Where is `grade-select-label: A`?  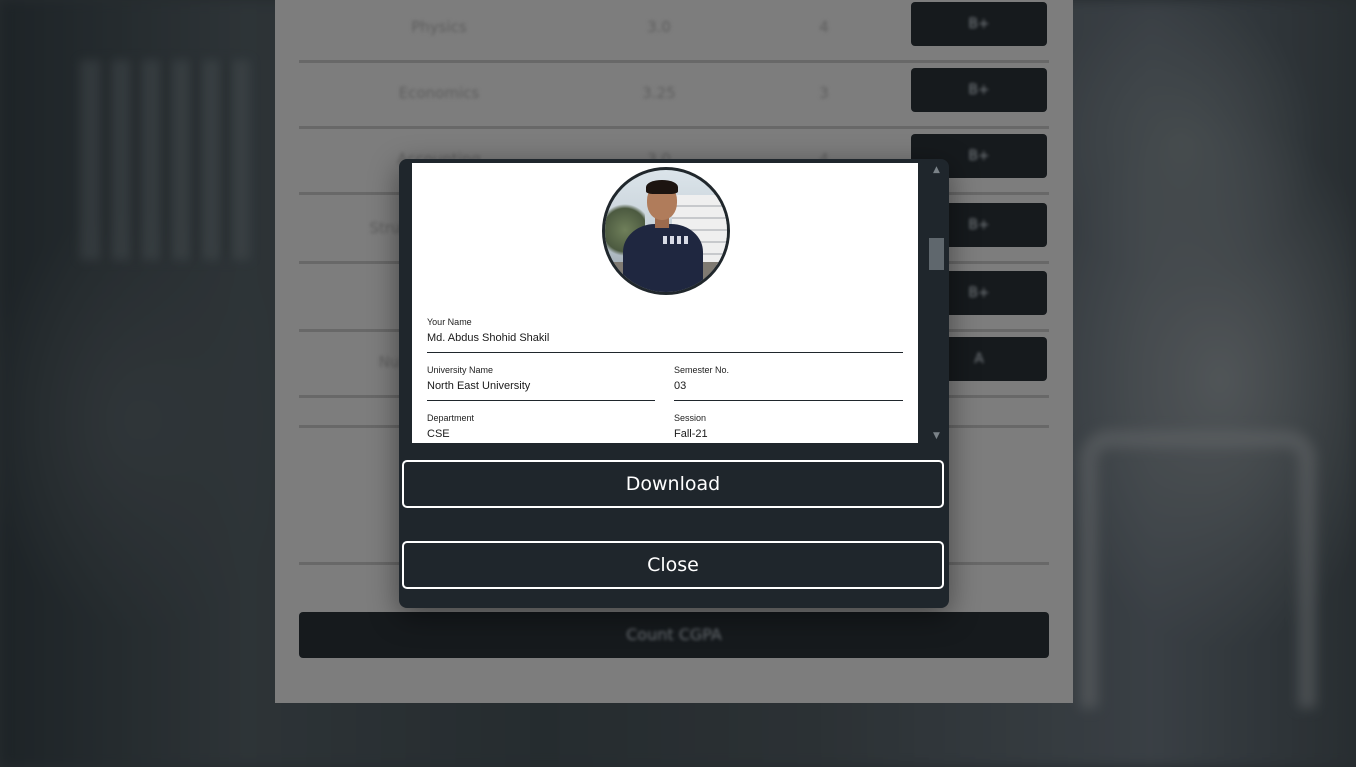 grade-select-label: A is located at coordinates (979, 359).